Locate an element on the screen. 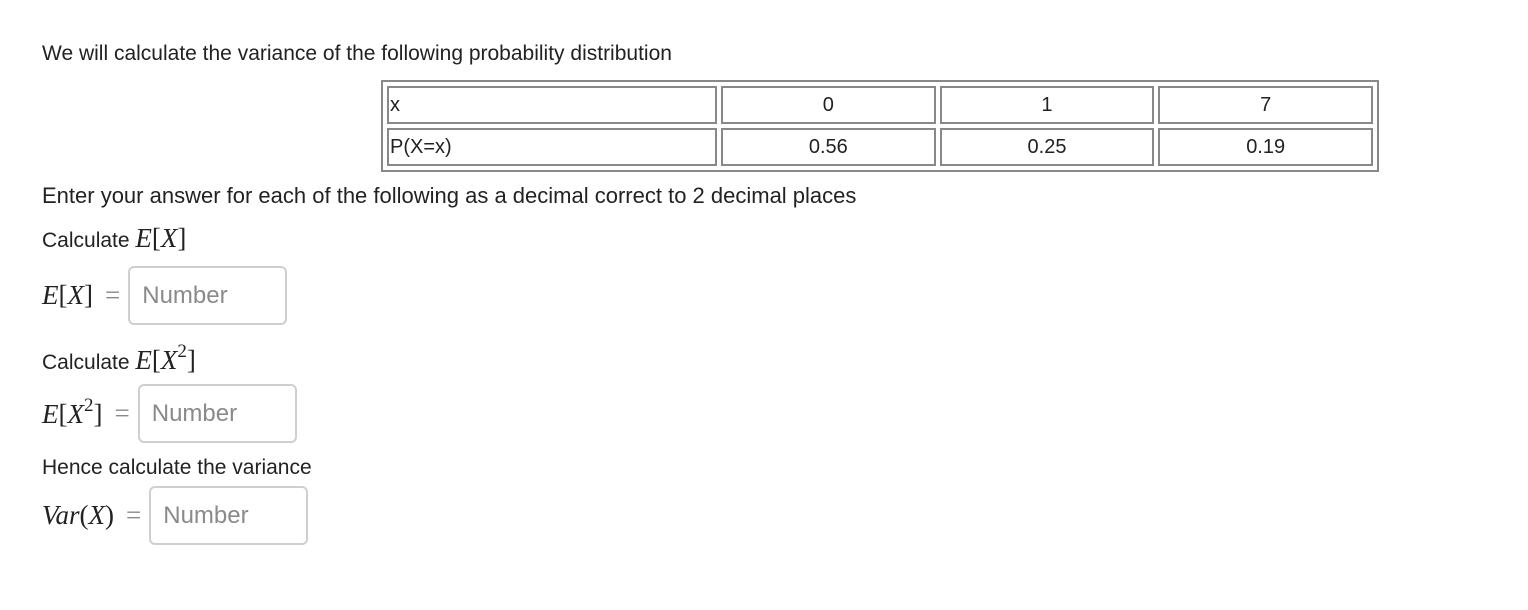  table-cell: 7 is located at coordinates (1265, 105).